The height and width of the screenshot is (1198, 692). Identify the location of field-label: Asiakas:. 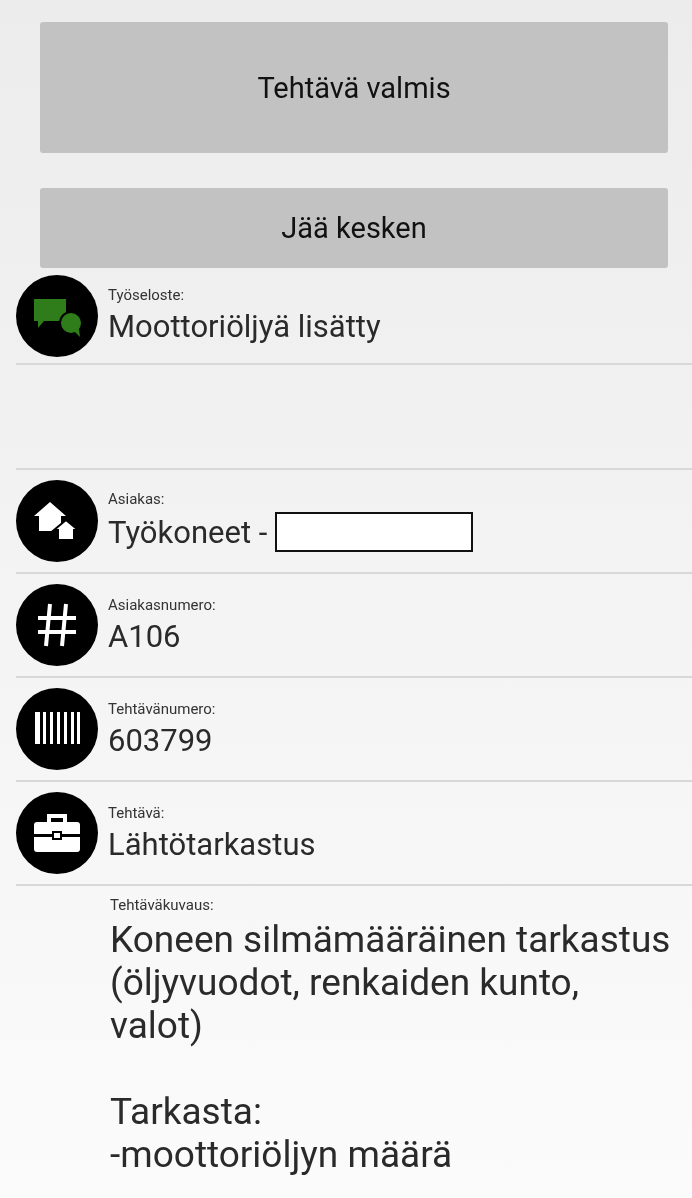
(137, 499).